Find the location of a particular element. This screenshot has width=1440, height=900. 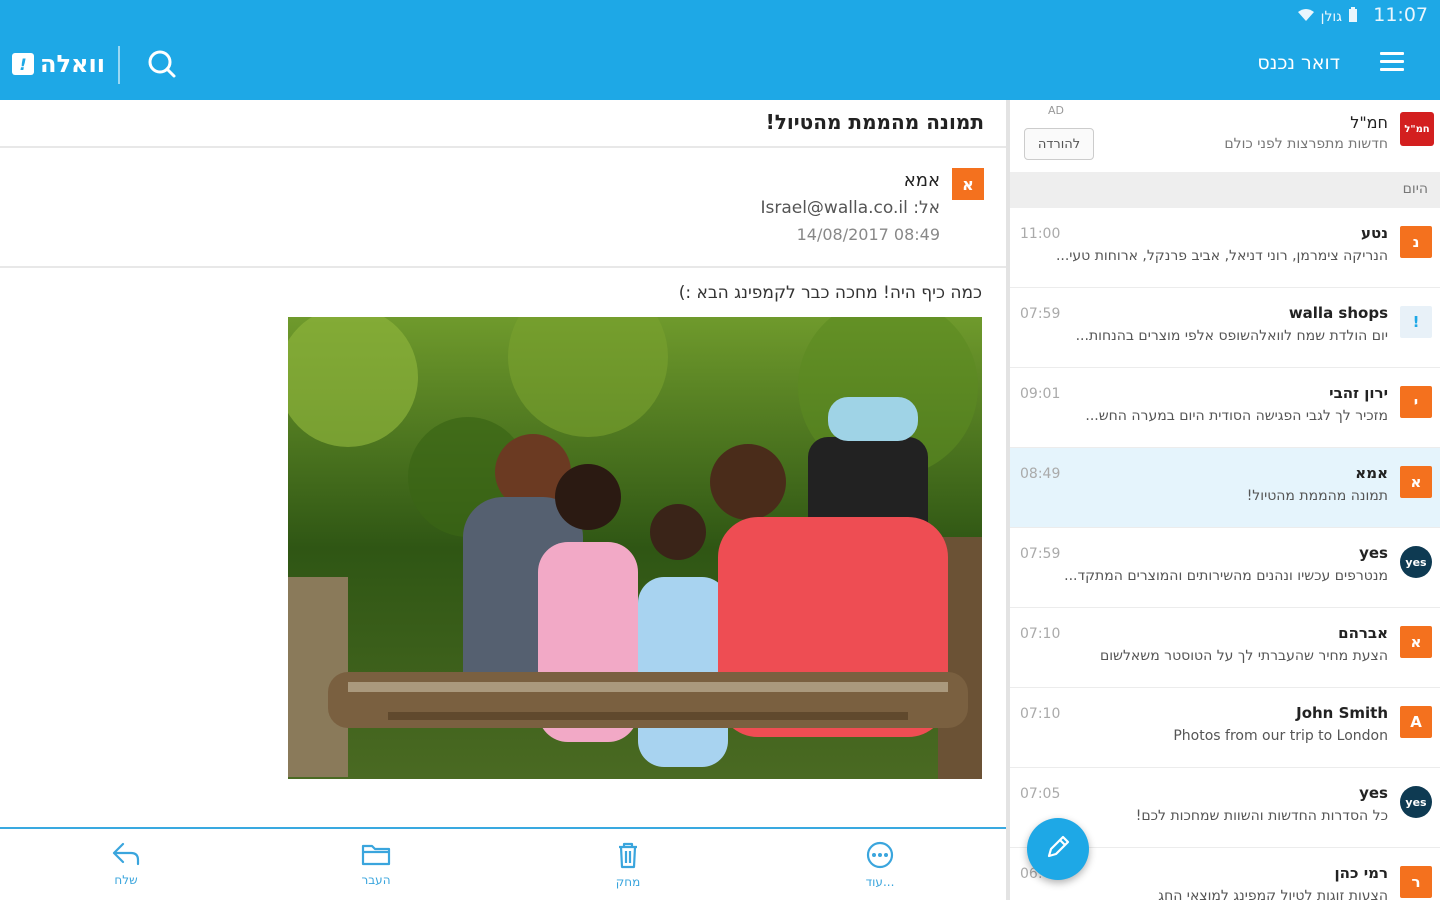

battery-icon is located at coordinates (1353, 17).